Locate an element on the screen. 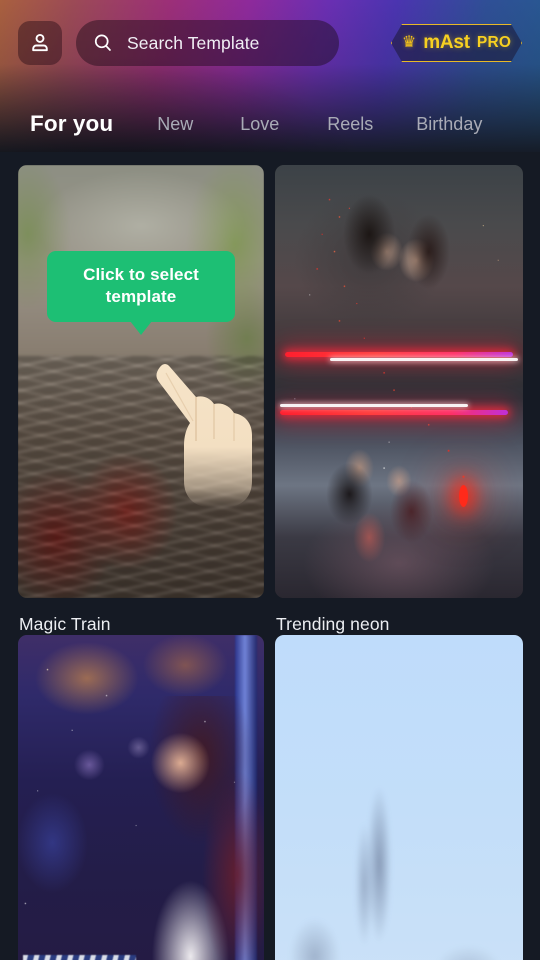 The width and height of the screenshot is (540, 960). tooltip-label: Click to select template is located at coordinates (141, 285).